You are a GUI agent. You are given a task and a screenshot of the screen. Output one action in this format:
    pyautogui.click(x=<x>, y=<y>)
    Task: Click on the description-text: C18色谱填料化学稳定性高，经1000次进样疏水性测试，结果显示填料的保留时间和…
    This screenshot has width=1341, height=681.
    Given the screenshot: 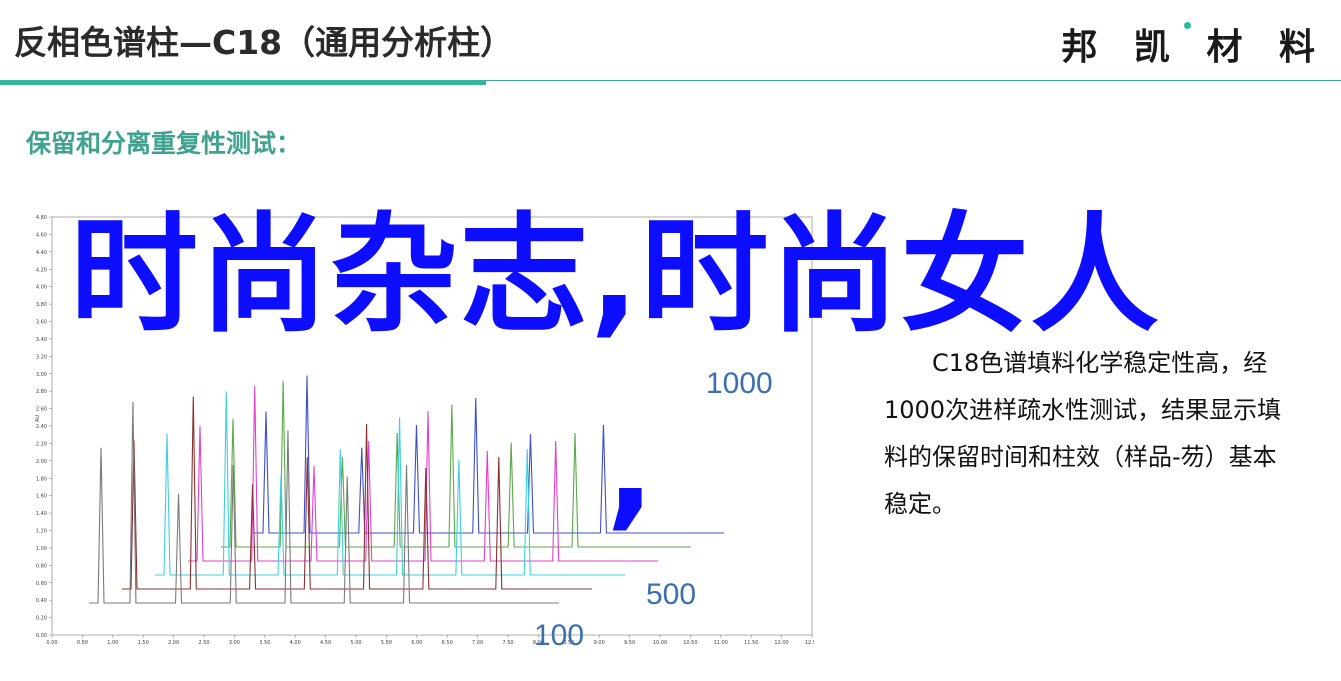 What is the action you would take?
    pyautogui.click(x=1084, y=434)
    